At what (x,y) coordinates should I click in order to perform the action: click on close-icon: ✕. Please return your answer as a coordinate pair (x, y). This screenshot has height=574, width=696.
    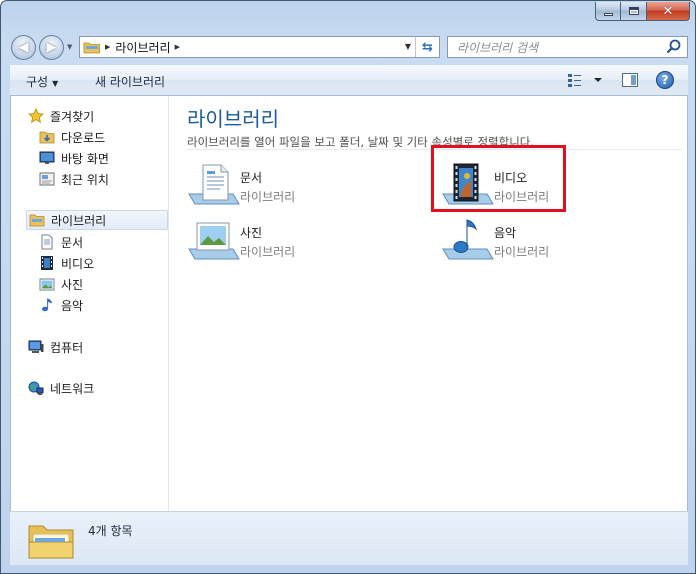
    Looking at the image, I should click on (668, 11).